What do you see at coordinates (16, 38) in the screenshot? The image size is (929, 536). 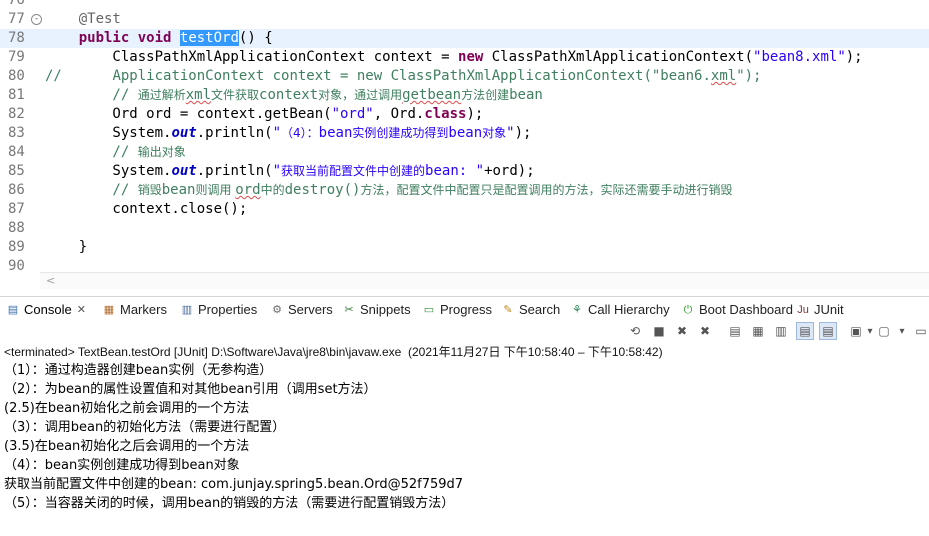 I see `line-number: 78` at bounding box center [16, 38].